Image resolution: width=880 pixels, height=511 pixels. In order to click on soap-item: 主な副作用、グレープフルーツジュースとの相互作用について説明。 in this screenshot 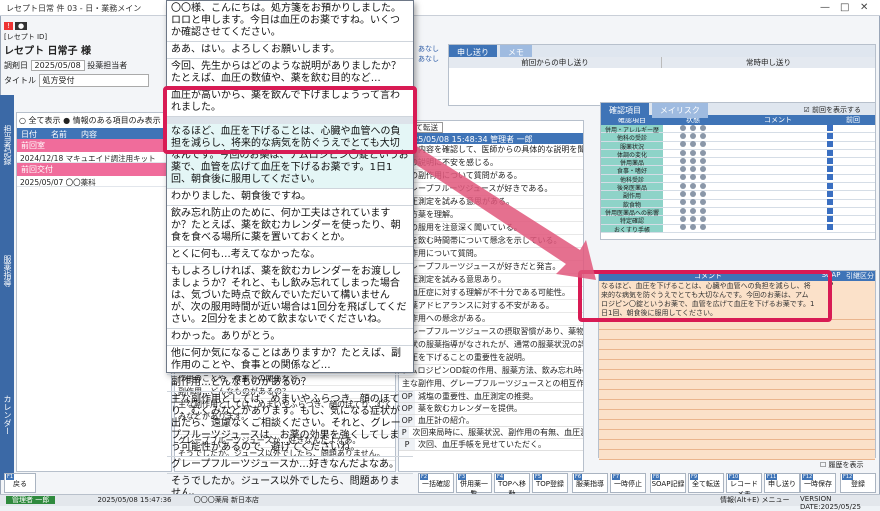, I will do `click(491, 384)`.